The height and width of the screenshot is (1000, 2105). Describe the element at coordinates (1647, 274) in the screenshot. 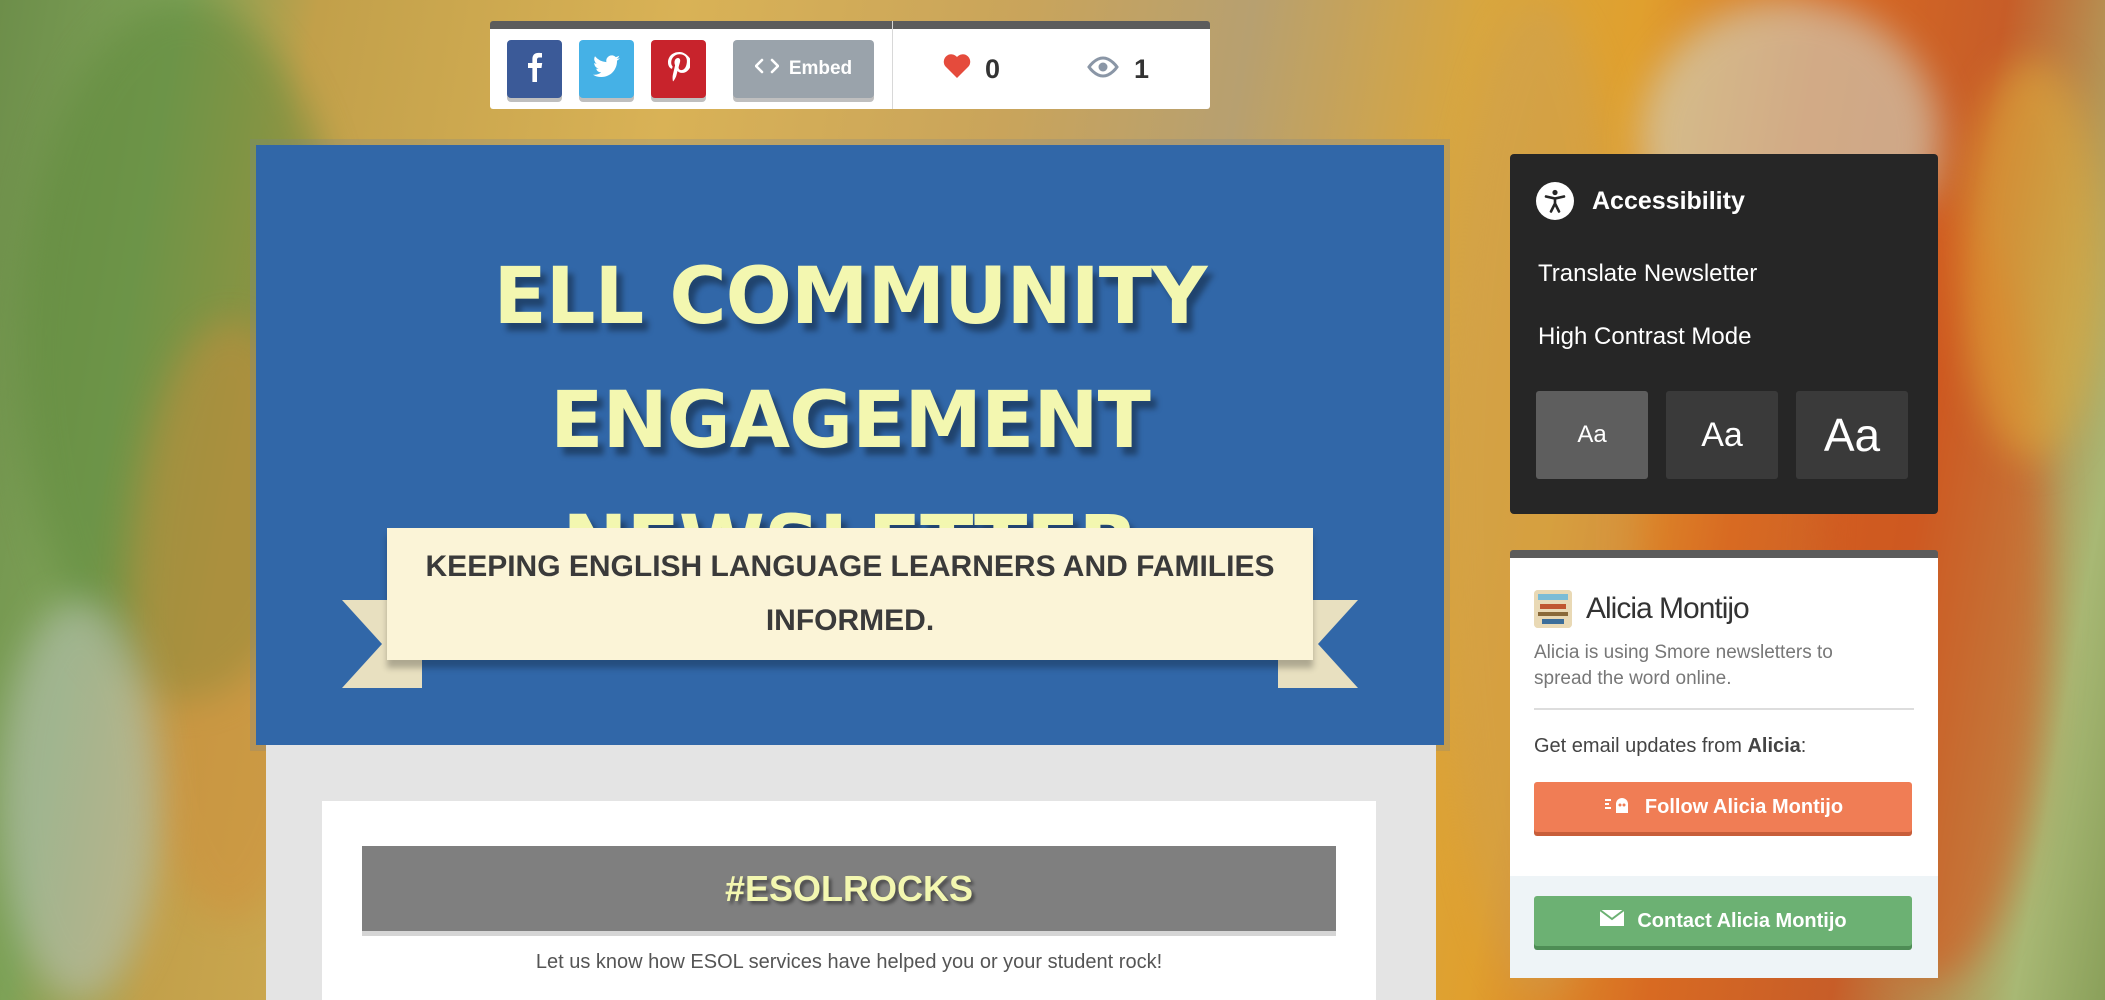

I see `translate-newsletter-link: Translate Newsletter` at that location.